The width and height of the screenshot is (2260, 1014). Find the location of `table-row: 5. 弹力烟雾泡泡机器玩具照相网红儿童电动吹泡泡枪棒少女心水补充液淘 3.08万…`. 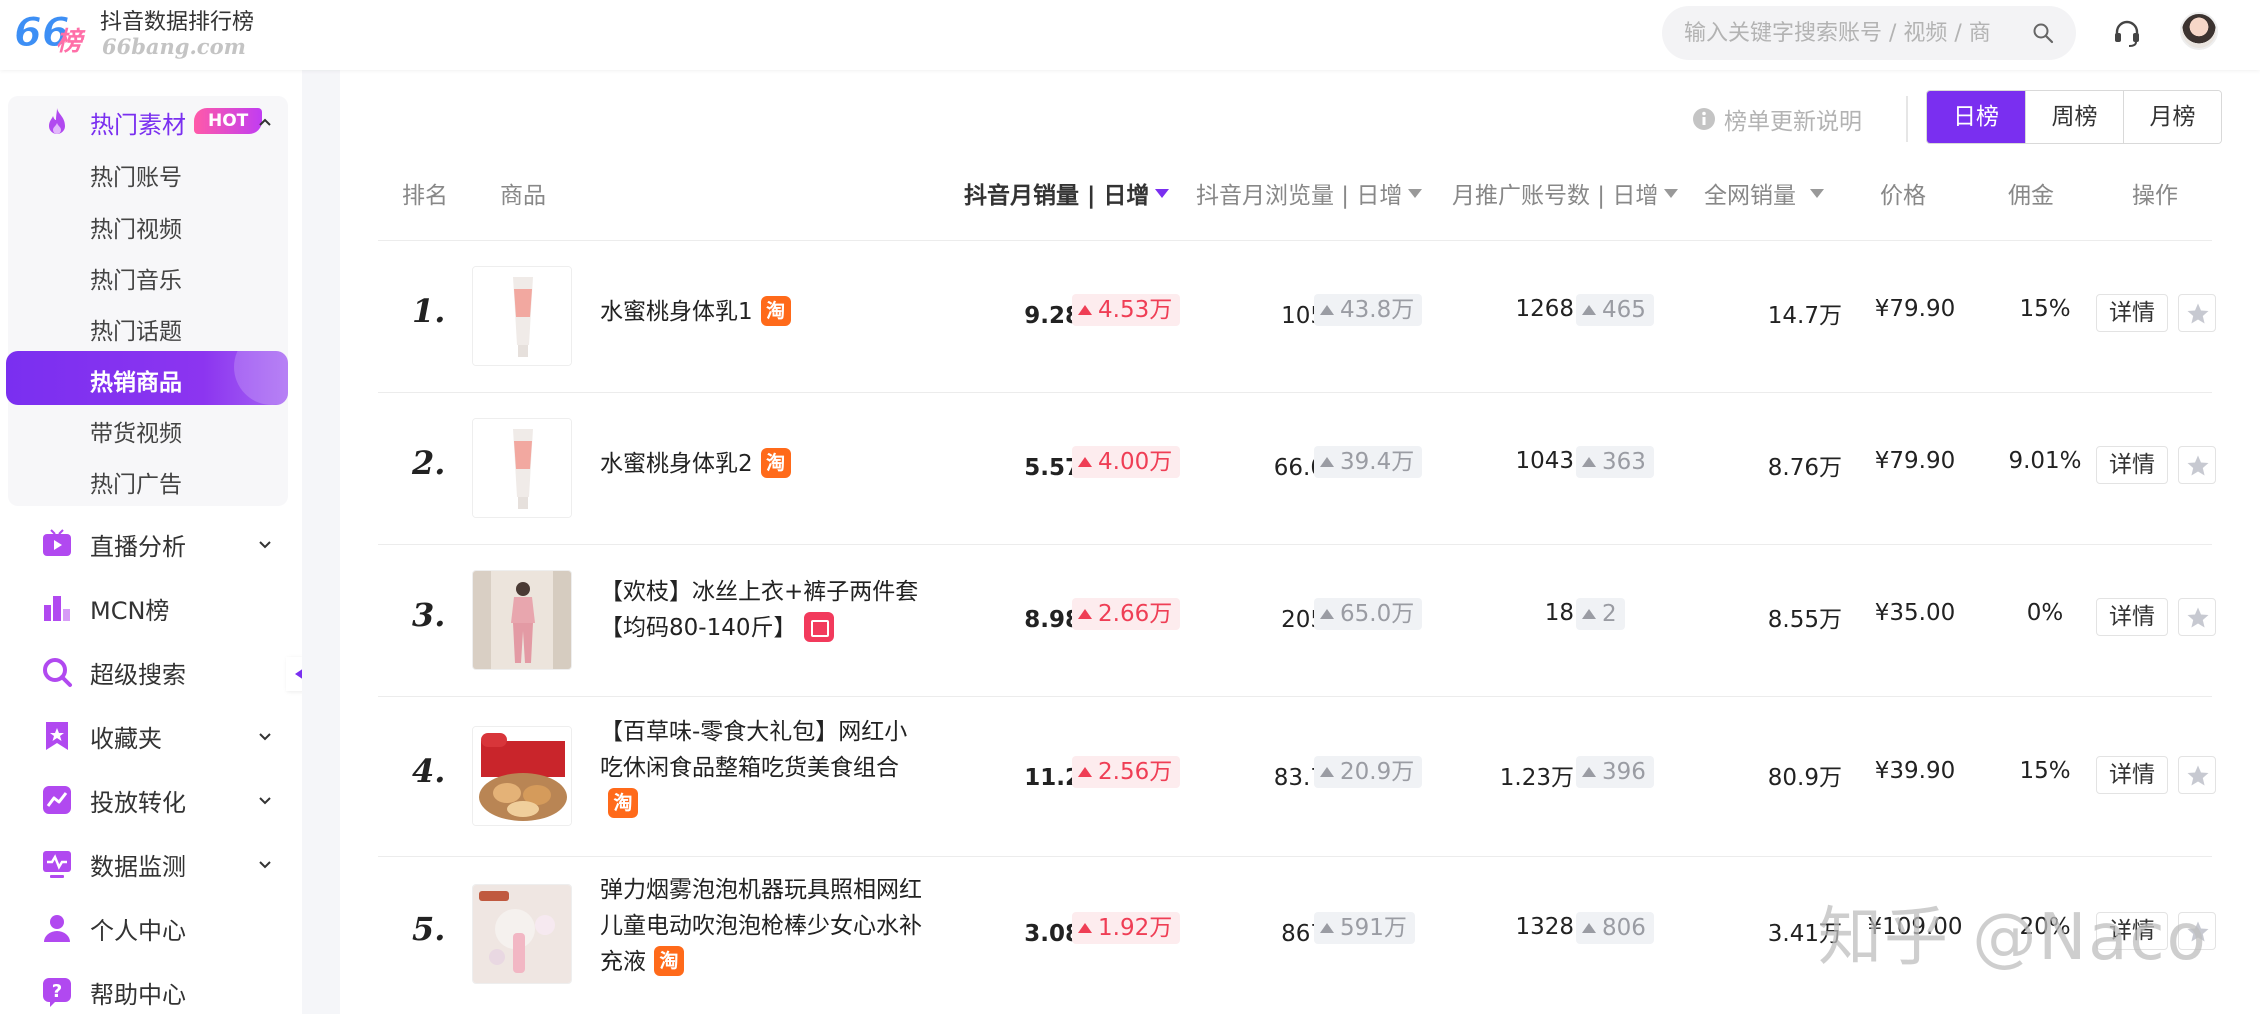

table-row: 5. 弹力烟雾泡泡机器玩具照相网红儿童电动吹泡泡枪棒少女心水补充液淘 3.08万… is located at coordinates (1300, 935).